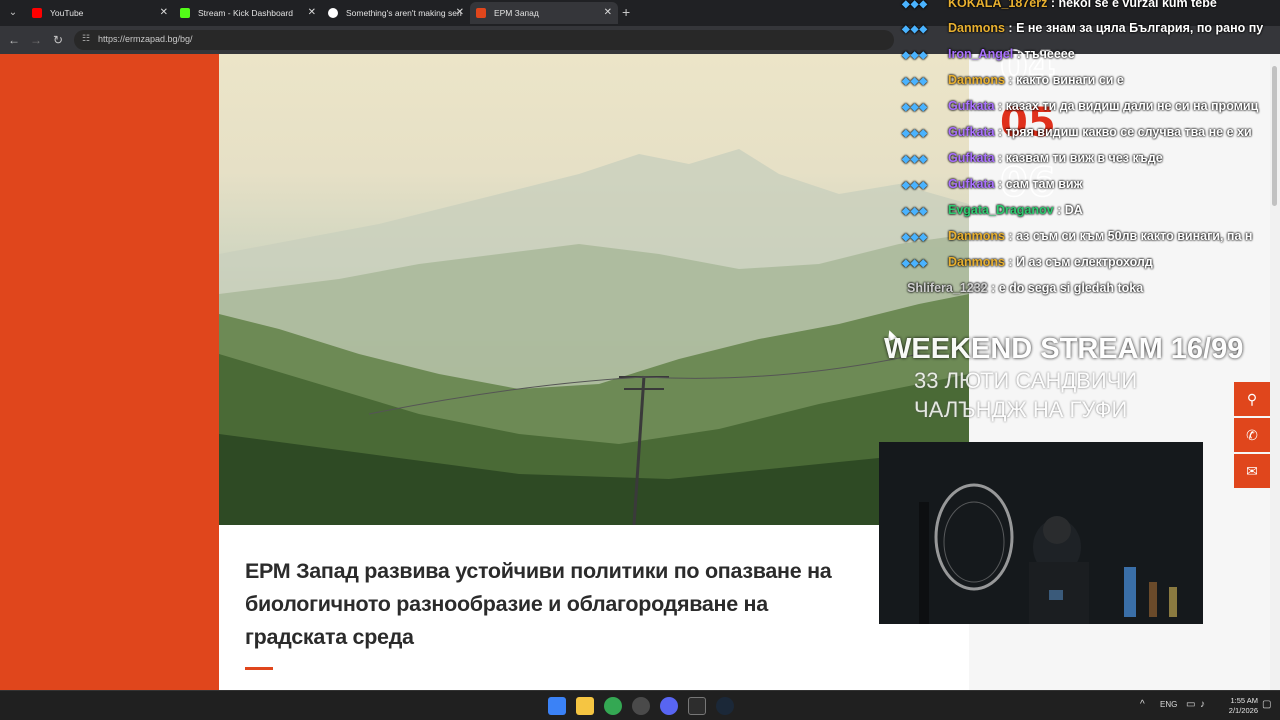  Describe the element at coordinates (1025, 291) in the screenshot. I see `chat-message: Shlifera_1232 : e do sega si gledah toka` at that location.